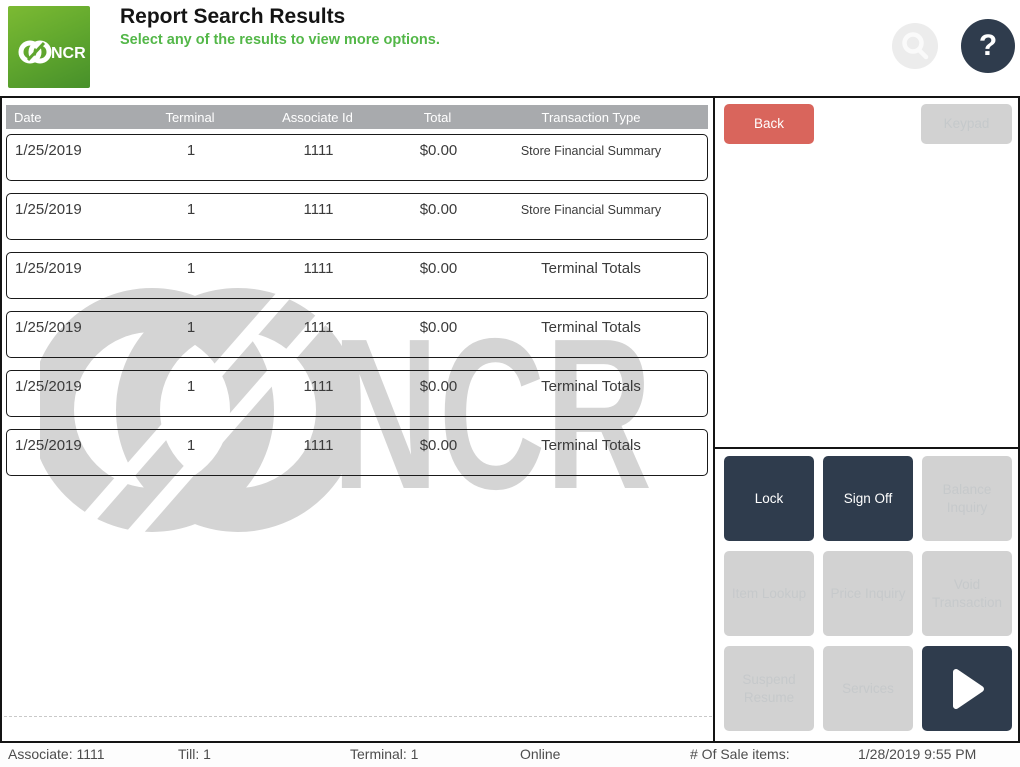  I want to click on question-mark-icon: ?, so click(988, 45).